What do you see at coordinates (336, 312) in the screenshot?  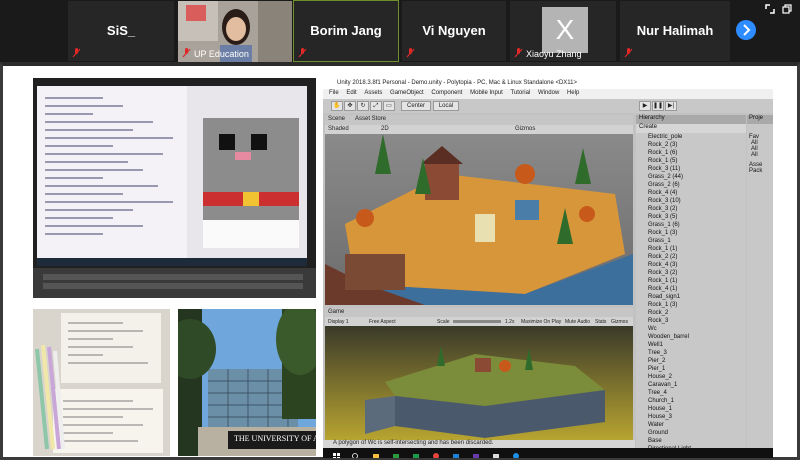 I see `tab-game: Game` at bounding box center [336, 312].